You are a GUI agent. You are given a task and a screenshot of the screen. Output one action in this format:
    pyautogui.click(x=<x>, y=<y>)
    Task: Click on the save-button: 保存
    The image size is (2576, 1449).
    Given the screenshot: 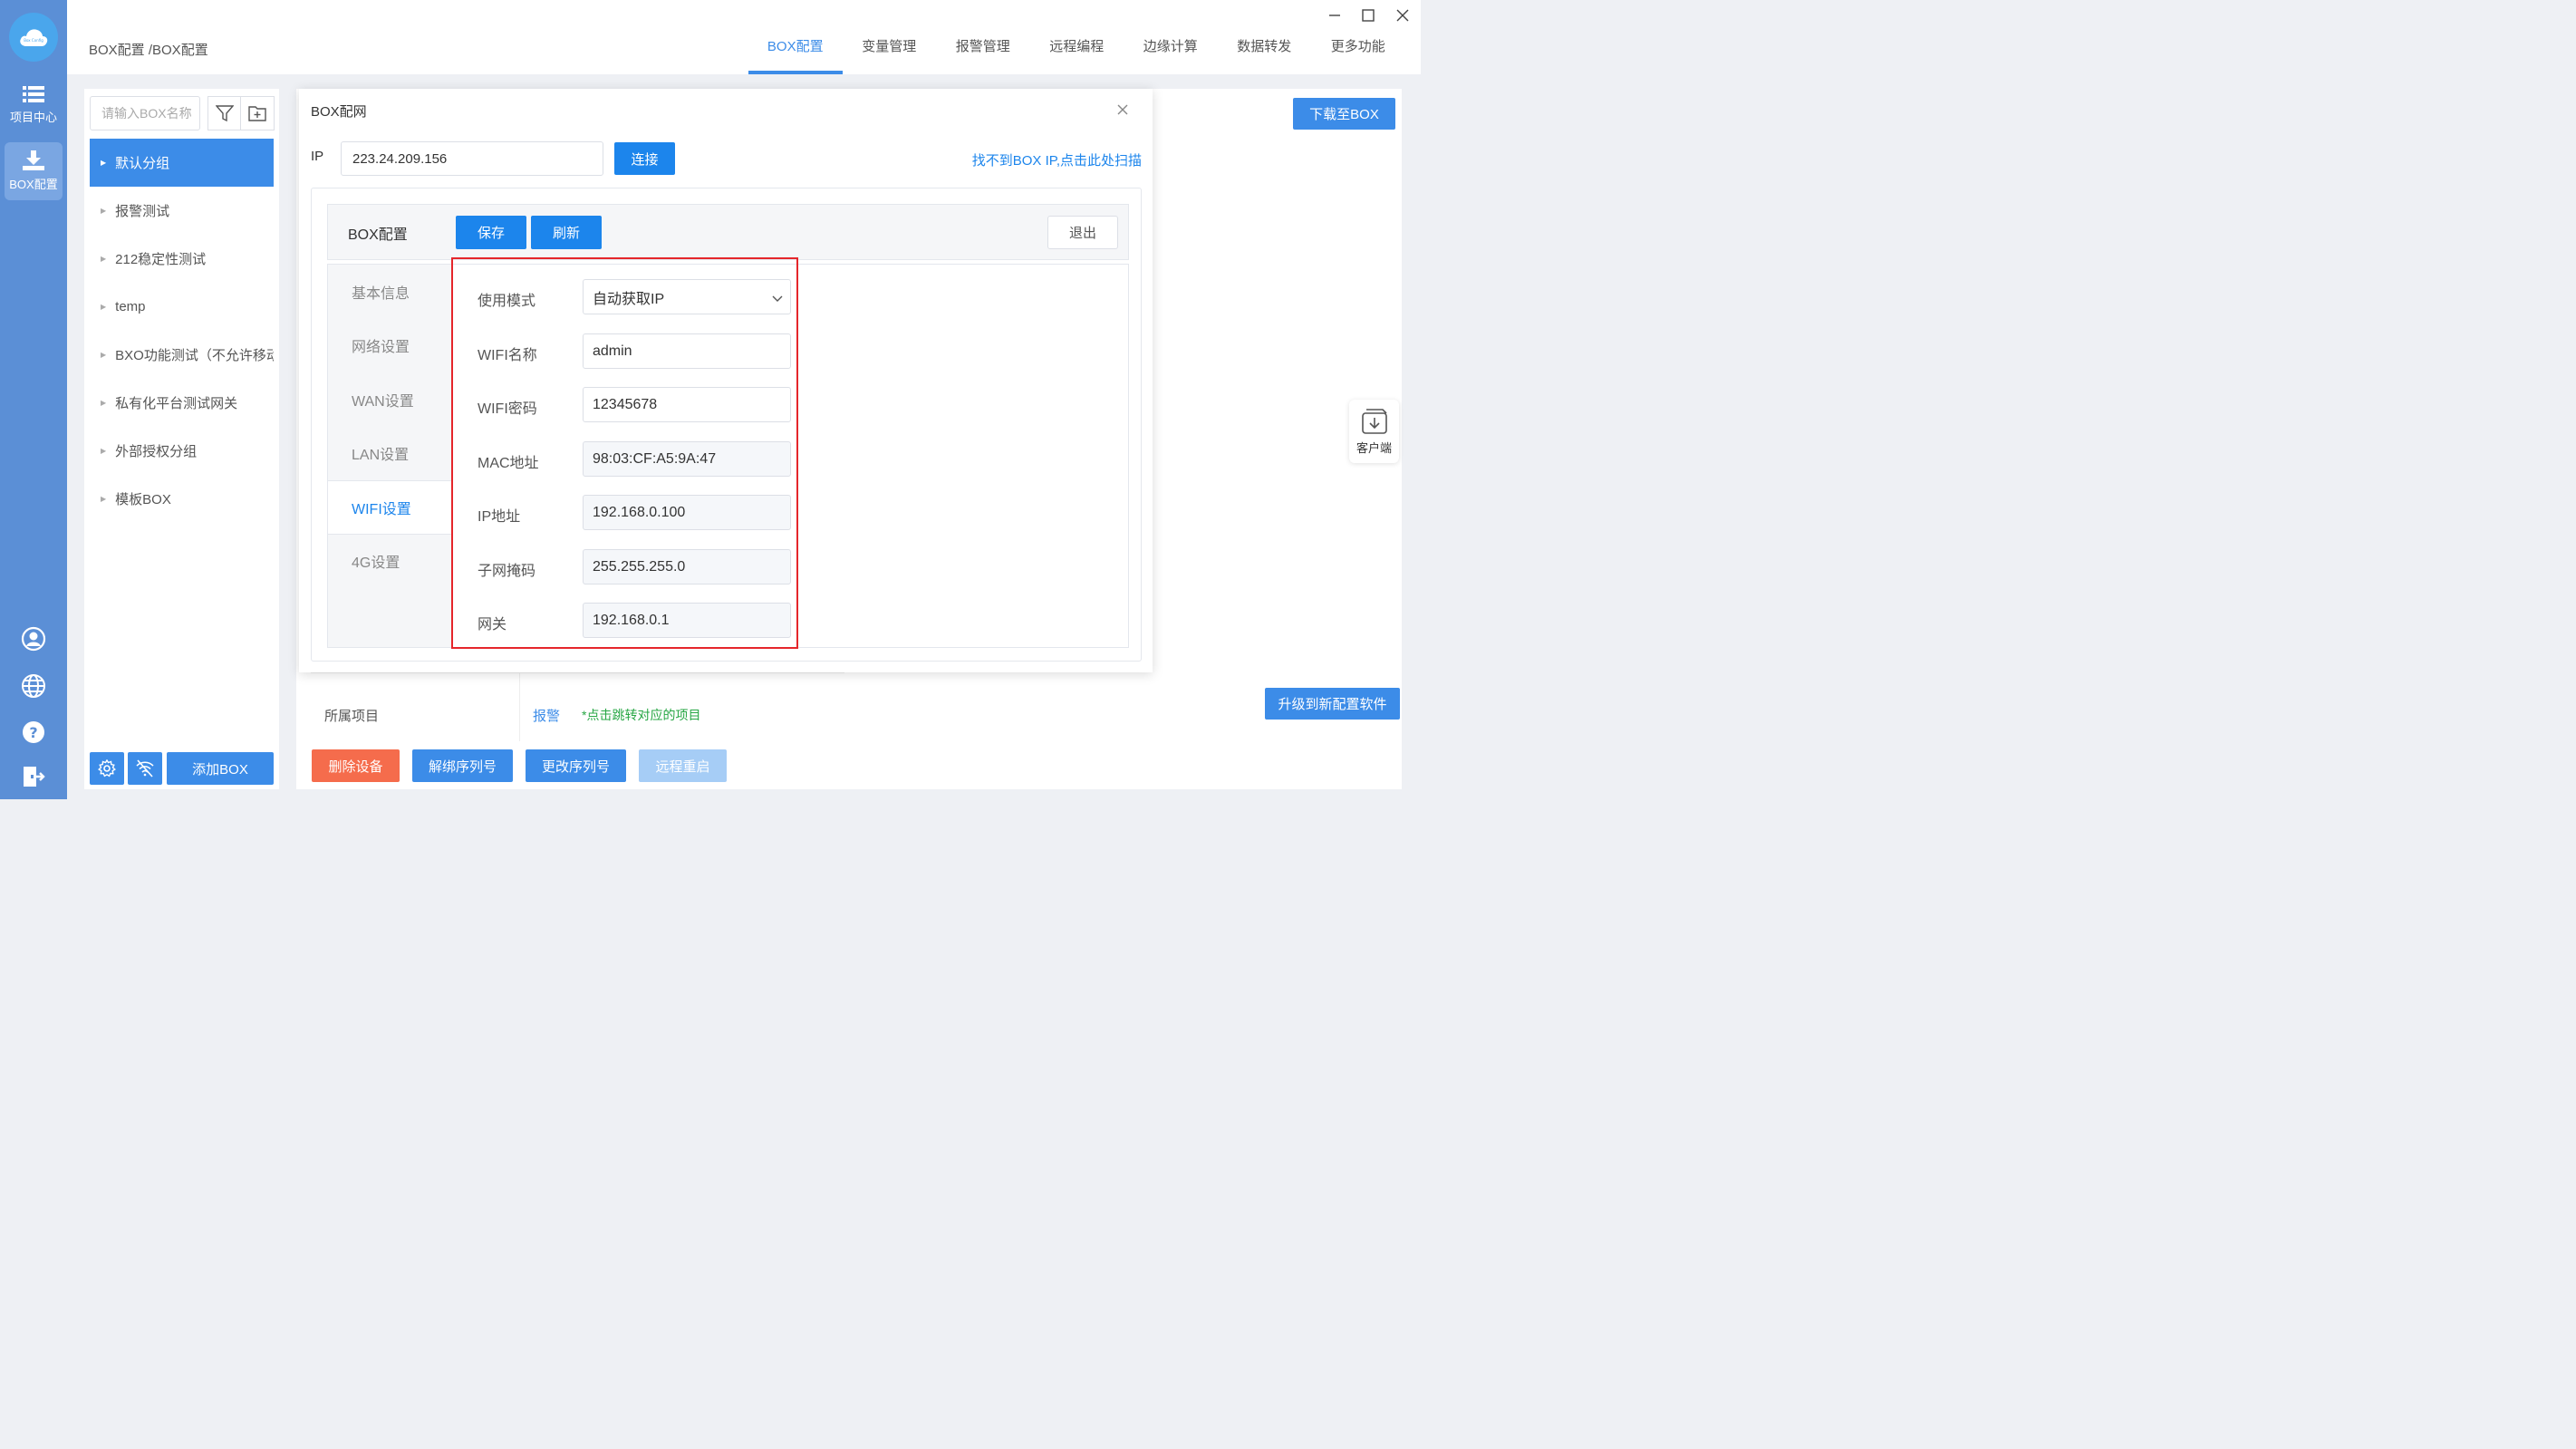 What is the action you would take?
    pyautogui.click(x=491, y=232)
    